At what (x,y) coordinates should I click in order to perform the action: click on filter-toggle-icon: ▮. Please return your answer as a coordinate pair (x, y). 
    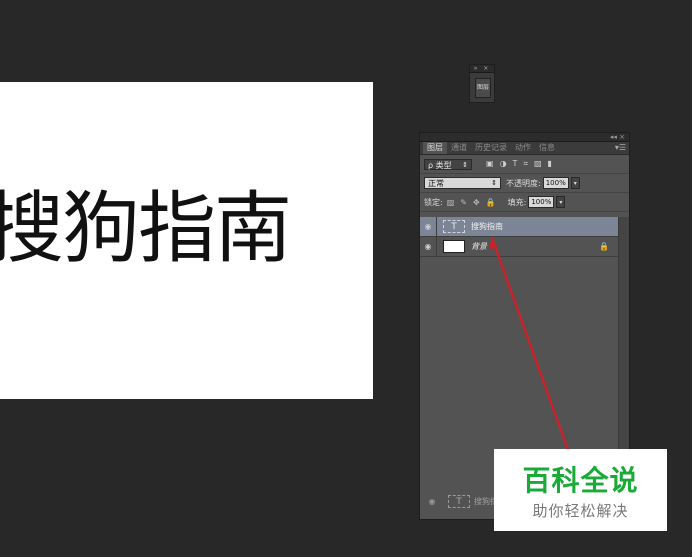
    Looking at the image, I should click on (550, 164).